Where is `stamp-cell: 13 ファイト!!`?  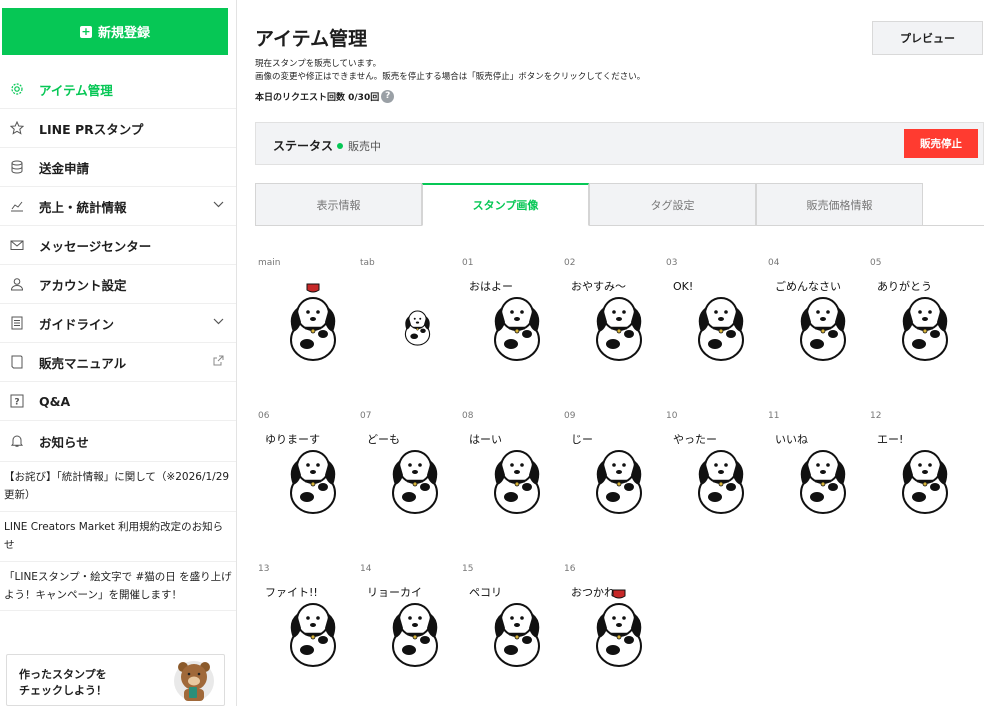 stamp-cell: 13 ファイト!! is located at coordinates (308, 634).